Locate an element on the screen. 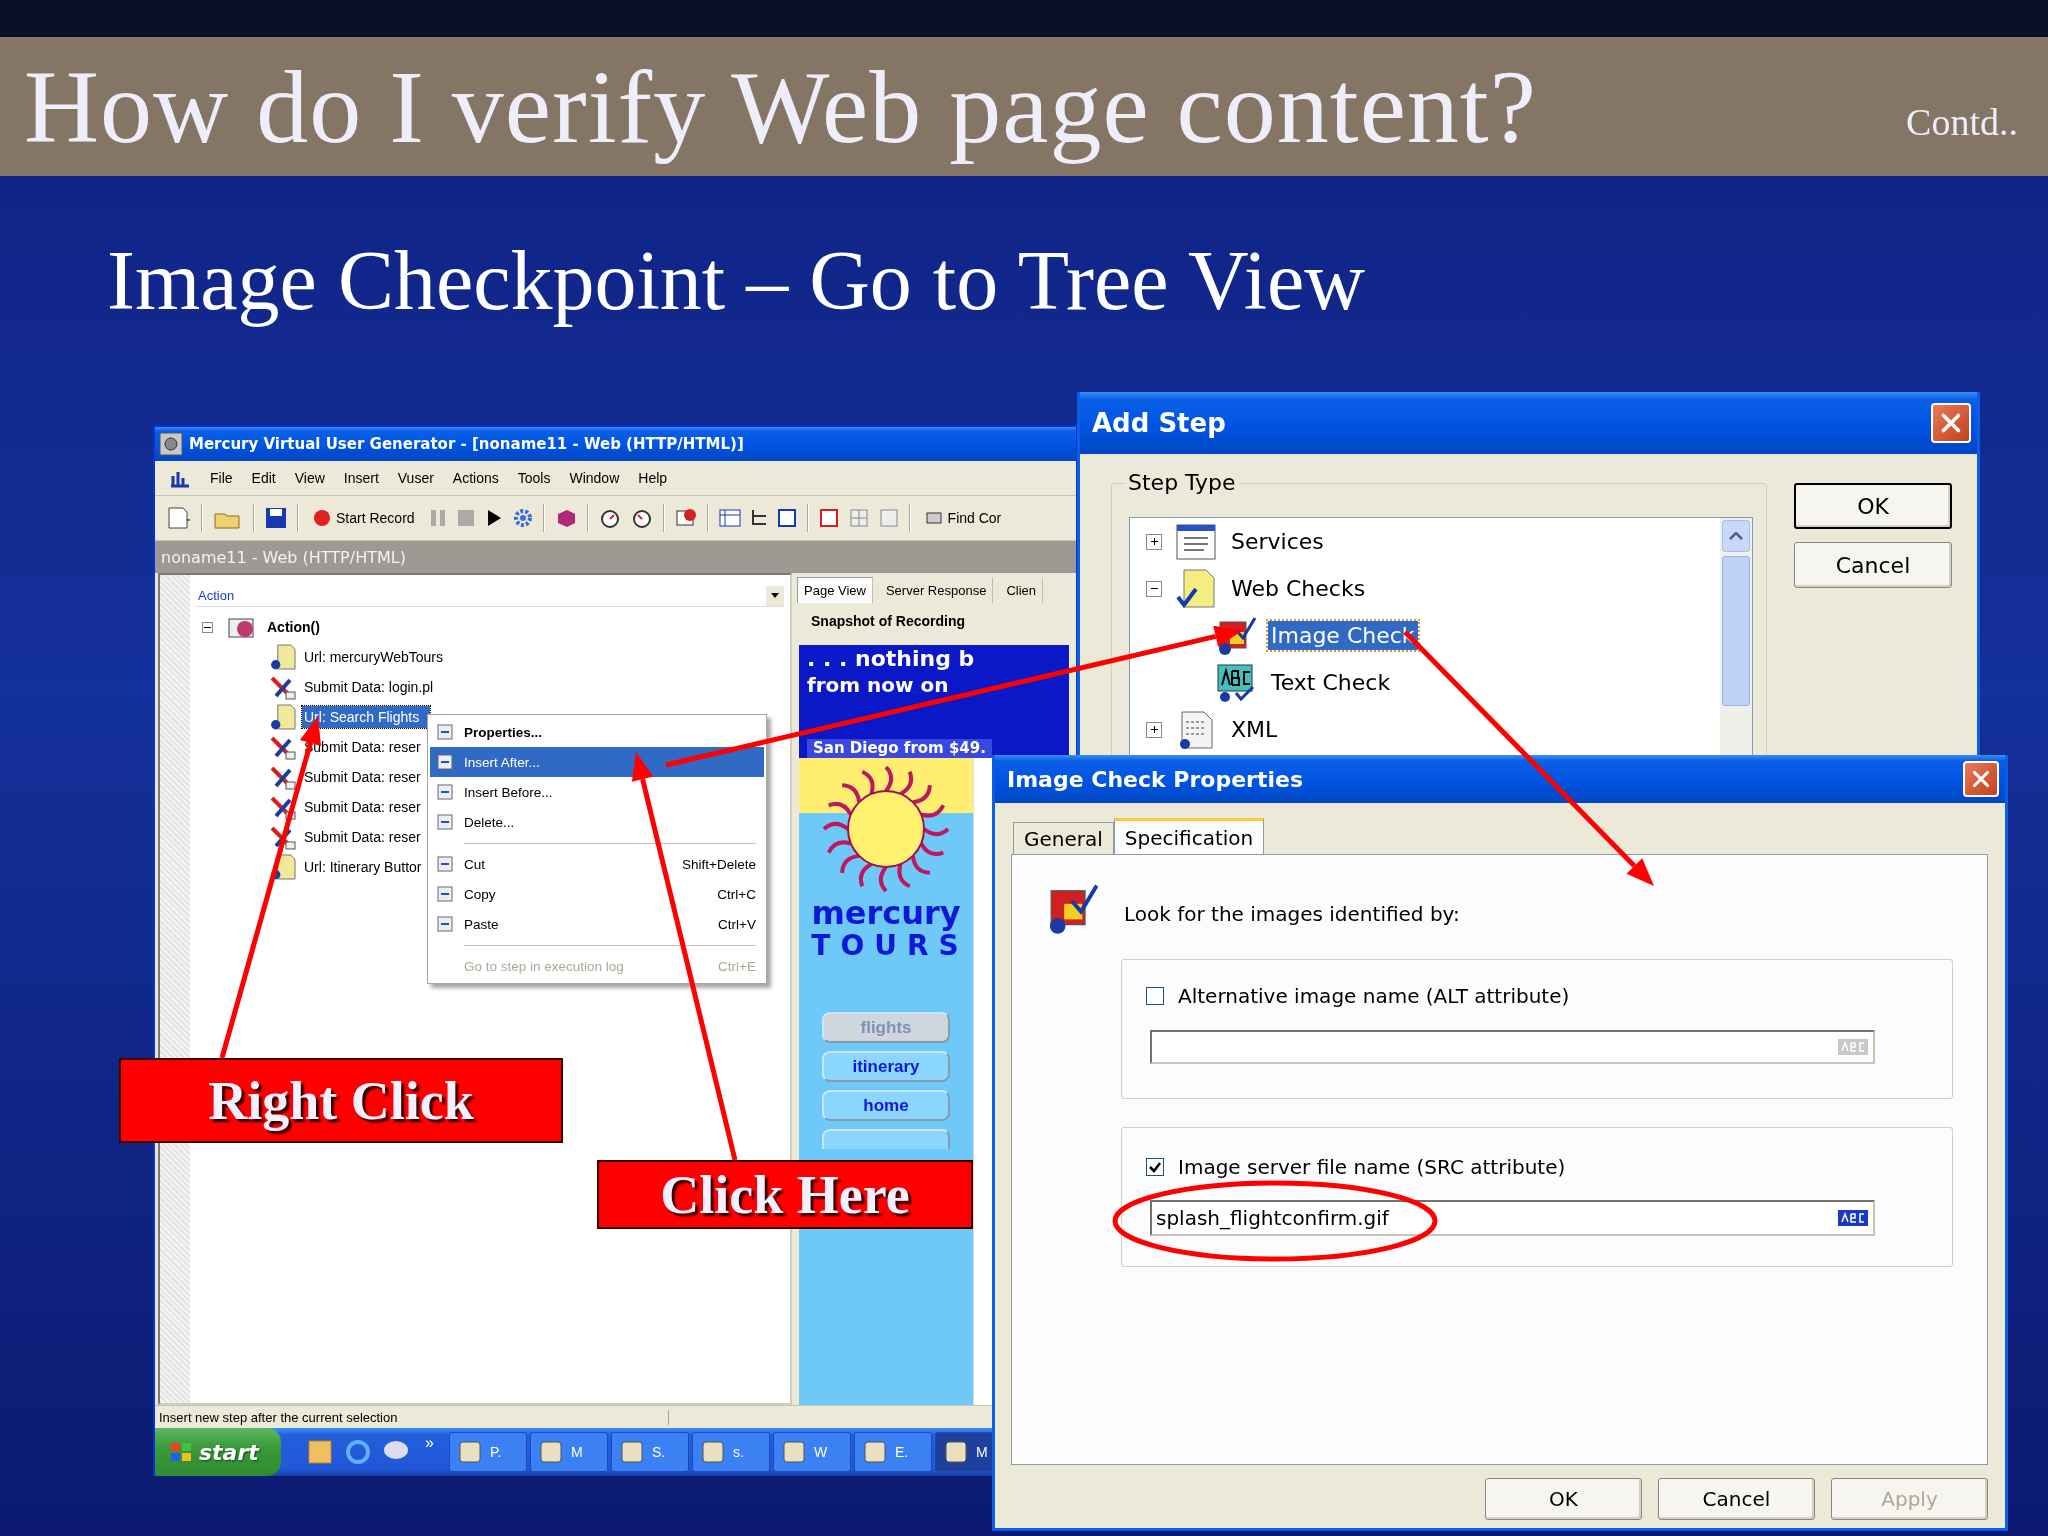 This screenshot has width=2048, height=1536. tab: Specification is located at coordinates (1189, 836).